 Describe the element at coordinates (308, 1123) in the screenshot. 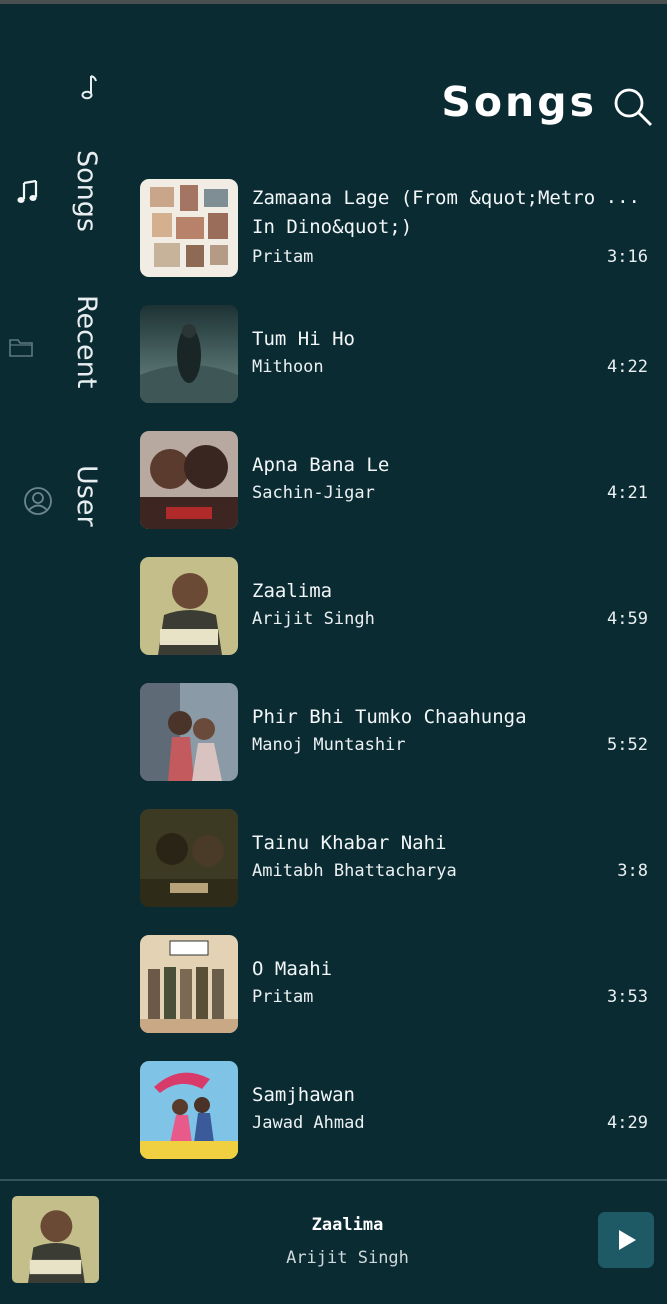

I see `song-artist: Jawad Ahmad` at that location.